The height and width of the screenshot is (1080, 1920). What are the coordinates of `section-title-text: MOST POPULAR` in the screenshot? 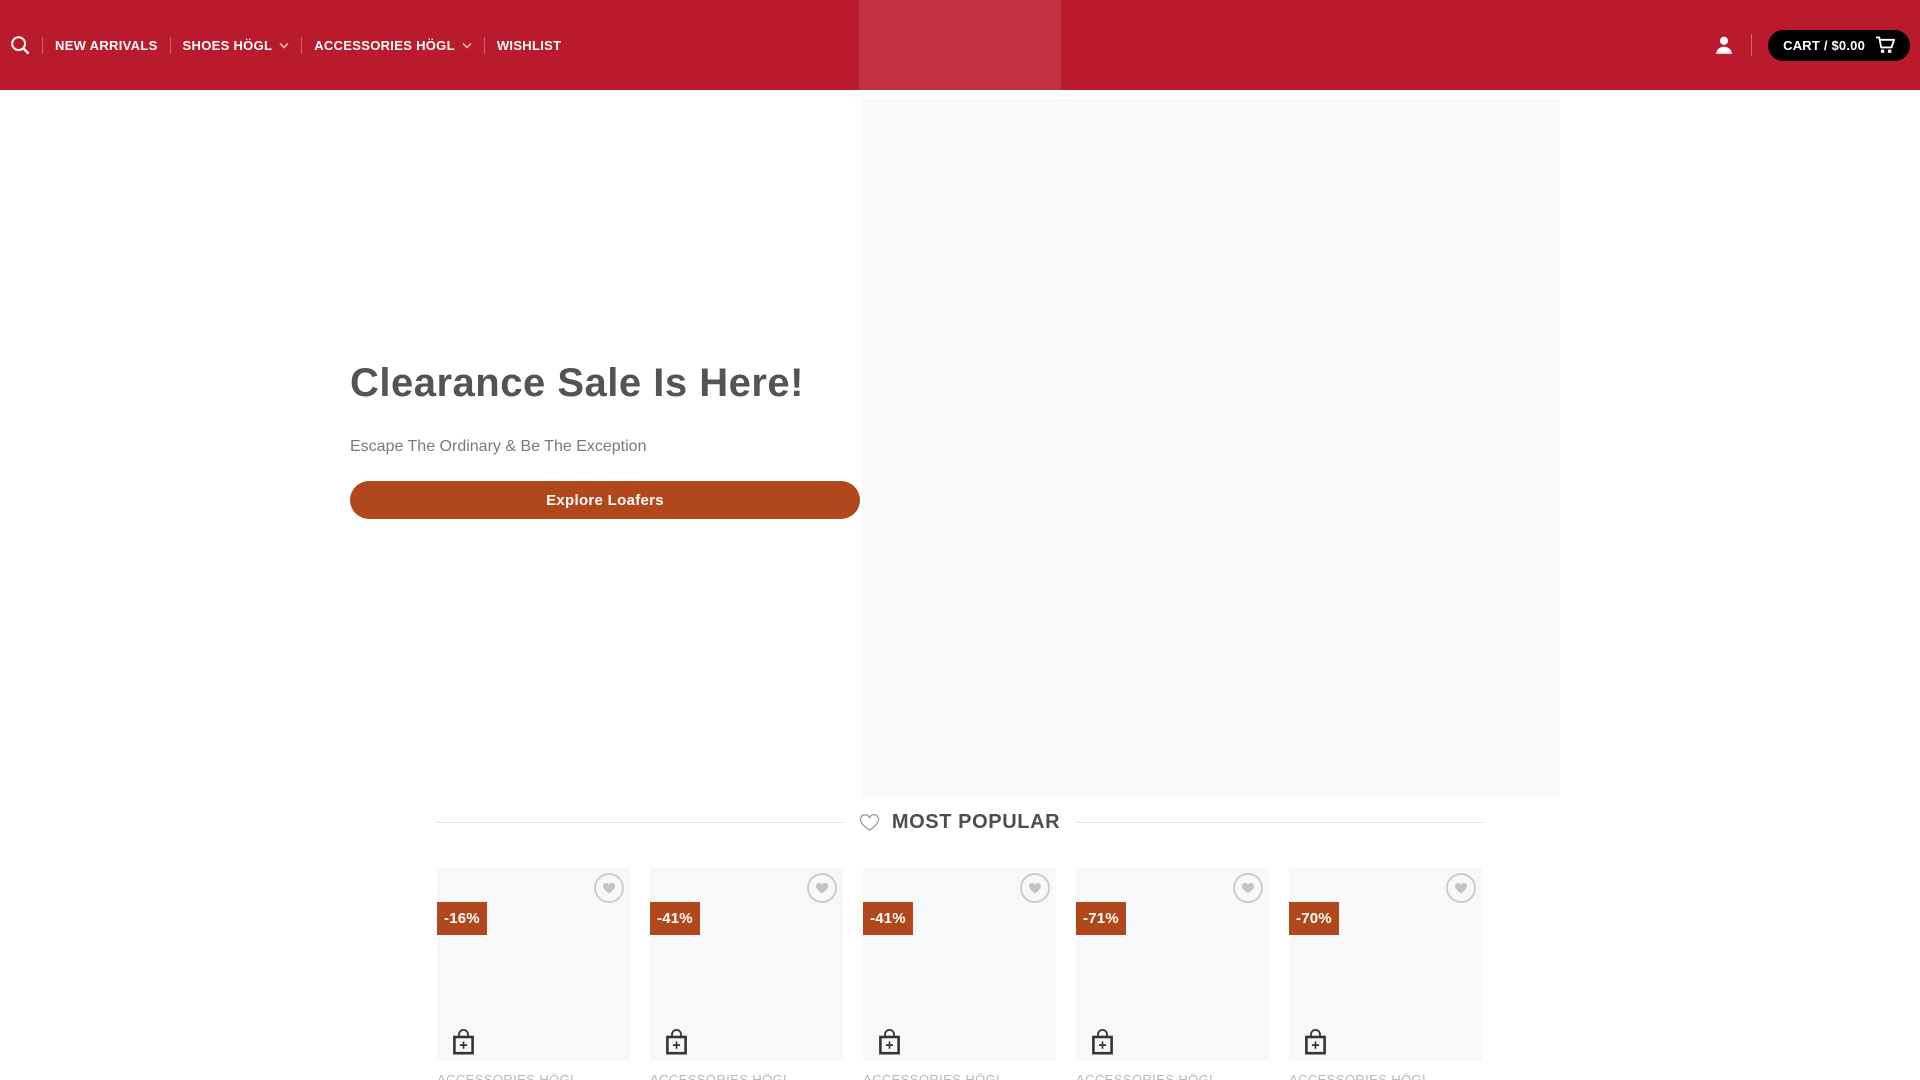 It's located at (976, 821).